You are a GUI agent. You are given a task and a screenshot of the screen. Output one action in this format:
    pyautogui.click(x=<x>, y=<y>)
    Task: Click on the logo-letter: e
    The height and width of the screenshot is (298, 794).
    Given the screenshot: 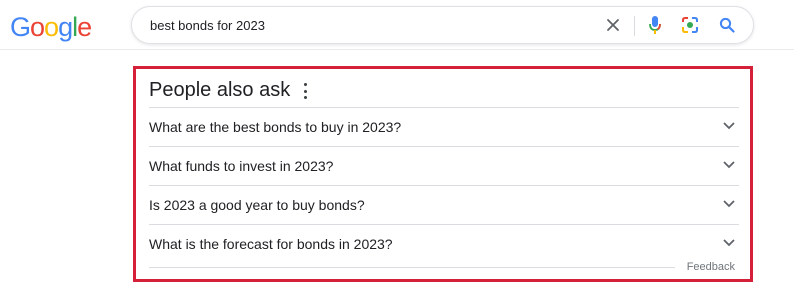 What is the action you would take?
    pyautogui.click(x=84, y=27)
    